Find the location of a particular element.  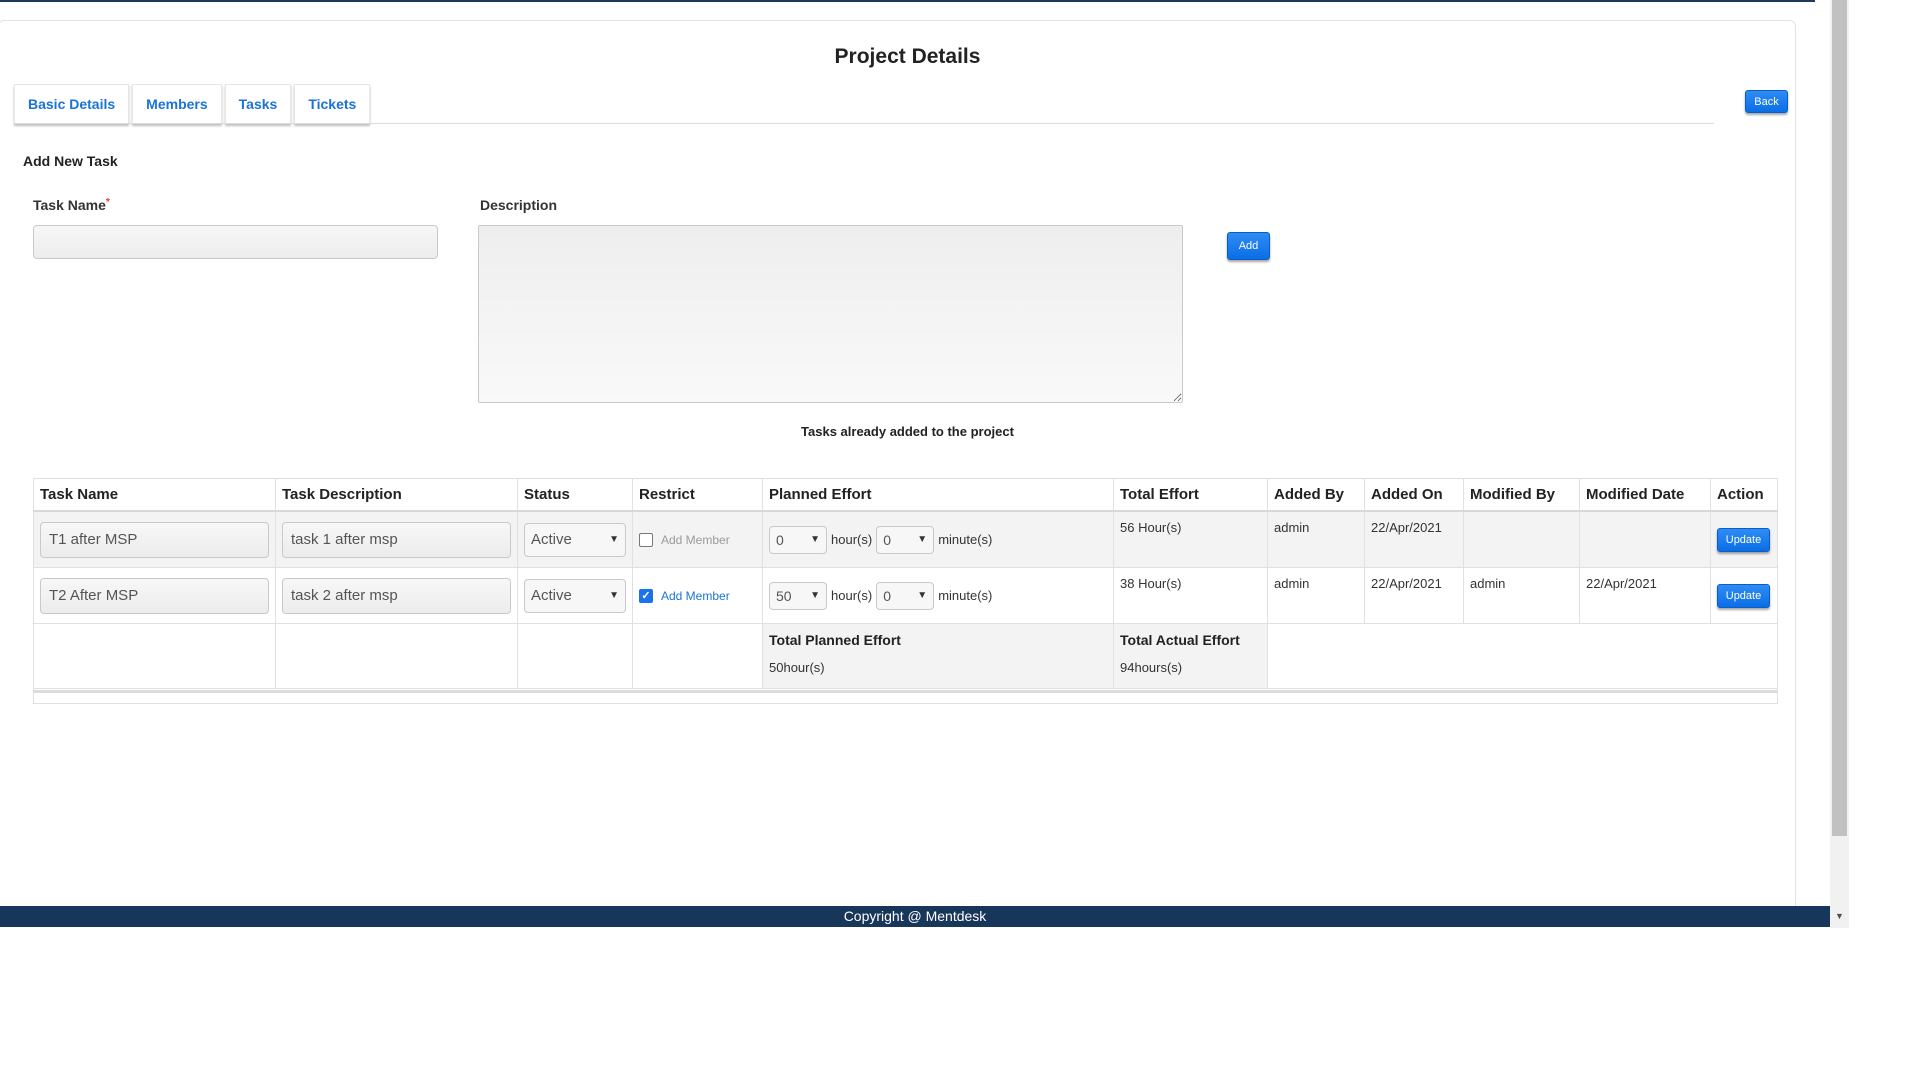

total-effort-cell: 56 Hour(s) is located at coordinates (1190, 539).